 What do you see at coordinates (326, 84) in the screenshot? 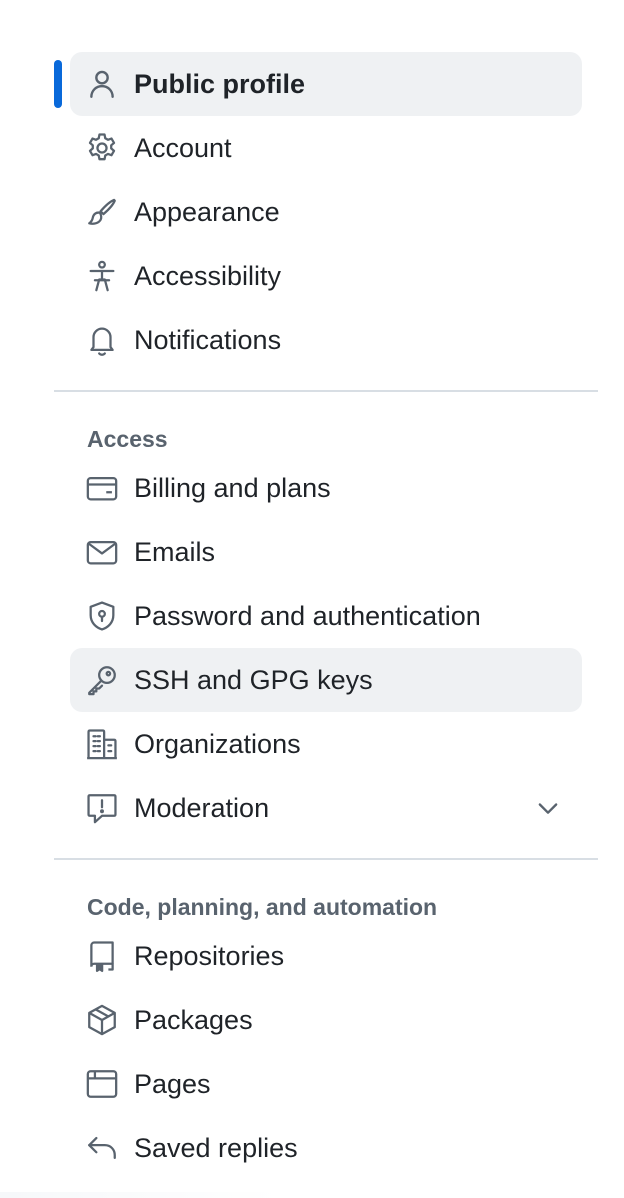
I see `sidebar-item-public-profile: Public profile` at bounding box center [326, 84].